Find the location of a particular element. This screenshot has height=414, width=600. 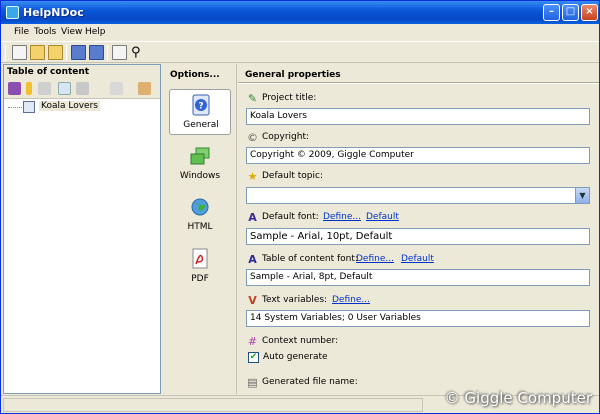

open-icon is located at coordinates (37, 52).